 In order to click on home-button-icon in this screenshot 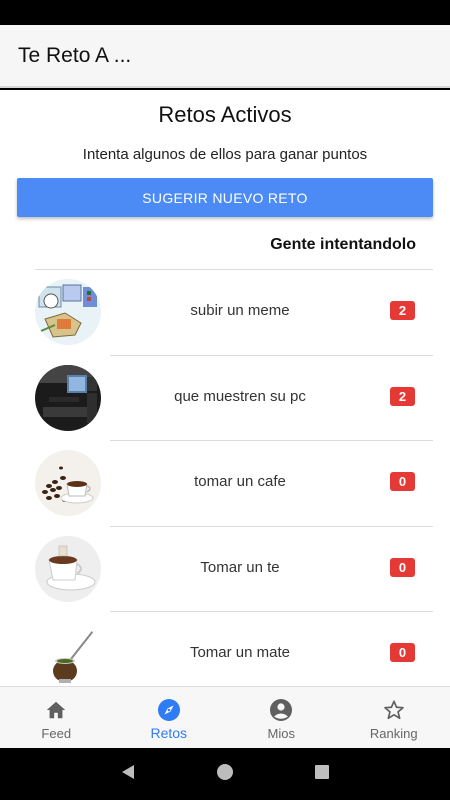, I will do `click(225, 774)`.